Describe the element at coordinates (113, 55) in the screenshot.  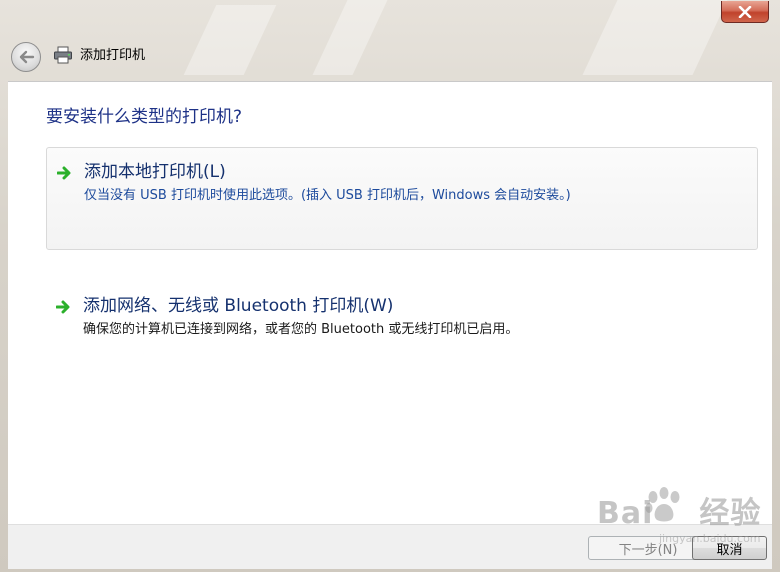
I see `window-title: 添加打印机` at that location.